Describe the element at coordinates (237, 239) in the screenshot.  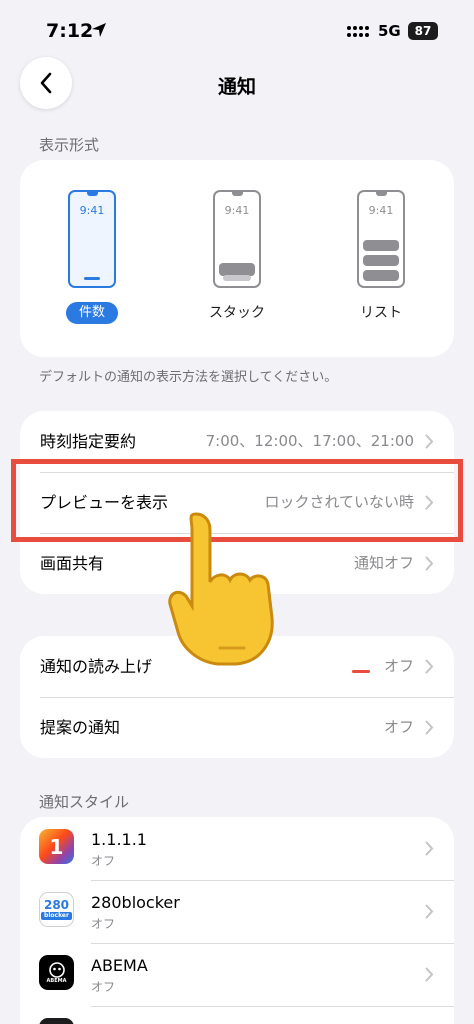
I see `phone-stack-icon: 9:41` at that location.